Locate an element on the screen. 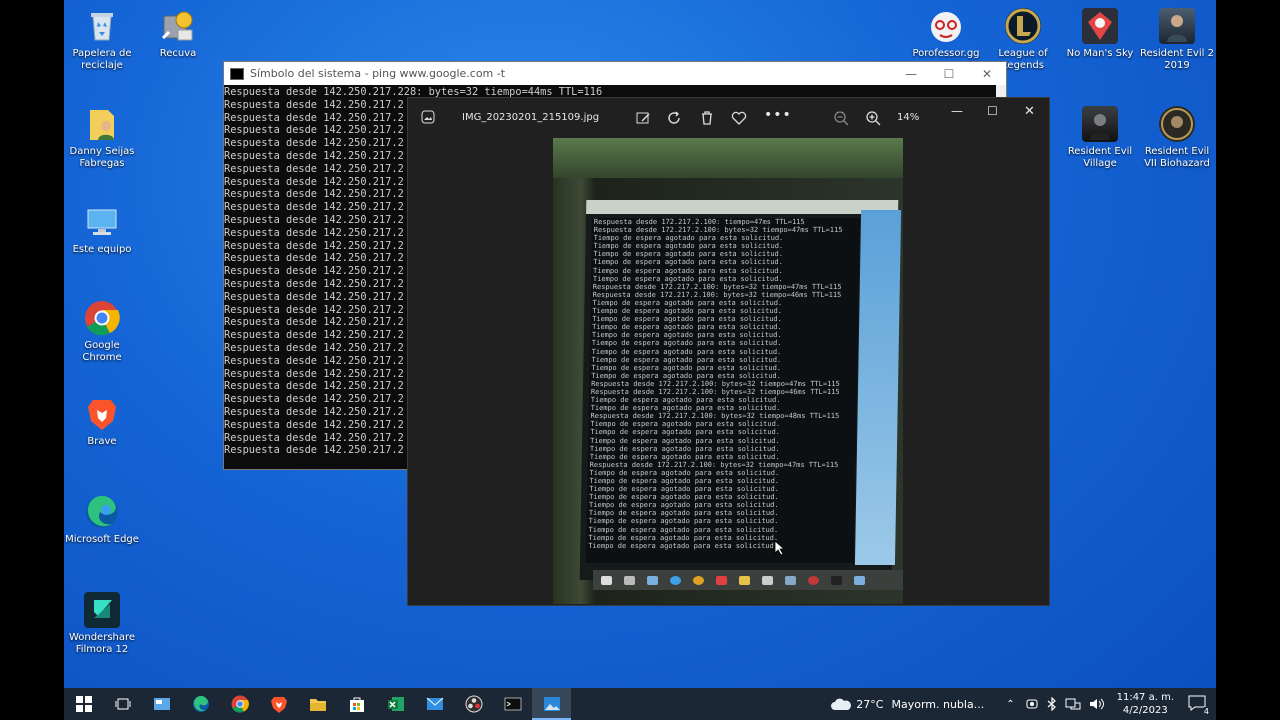 The height and width of the screenshot is (720, 1280). viewer-maximize-button: ☐ is located at coordinates (992, 111).